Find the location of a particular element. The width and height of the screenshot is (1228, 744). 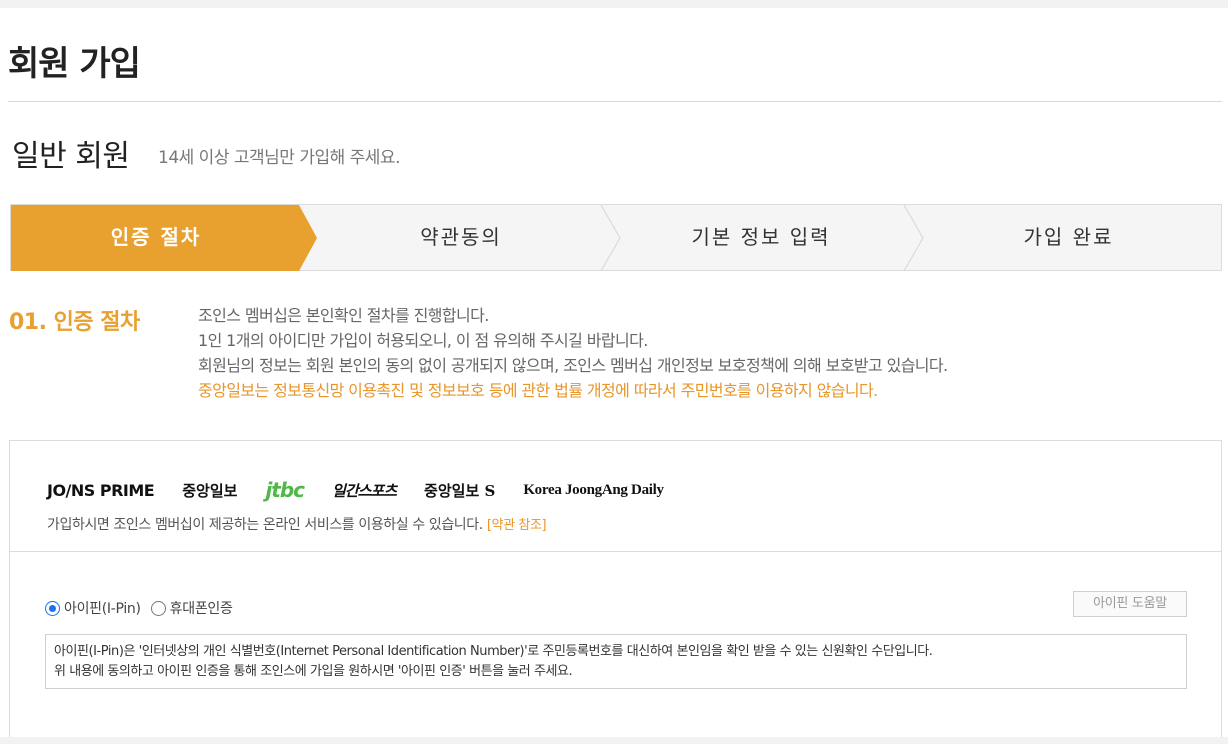

section-title: 01. 인증 절차 is located at coordinates (74, 322).